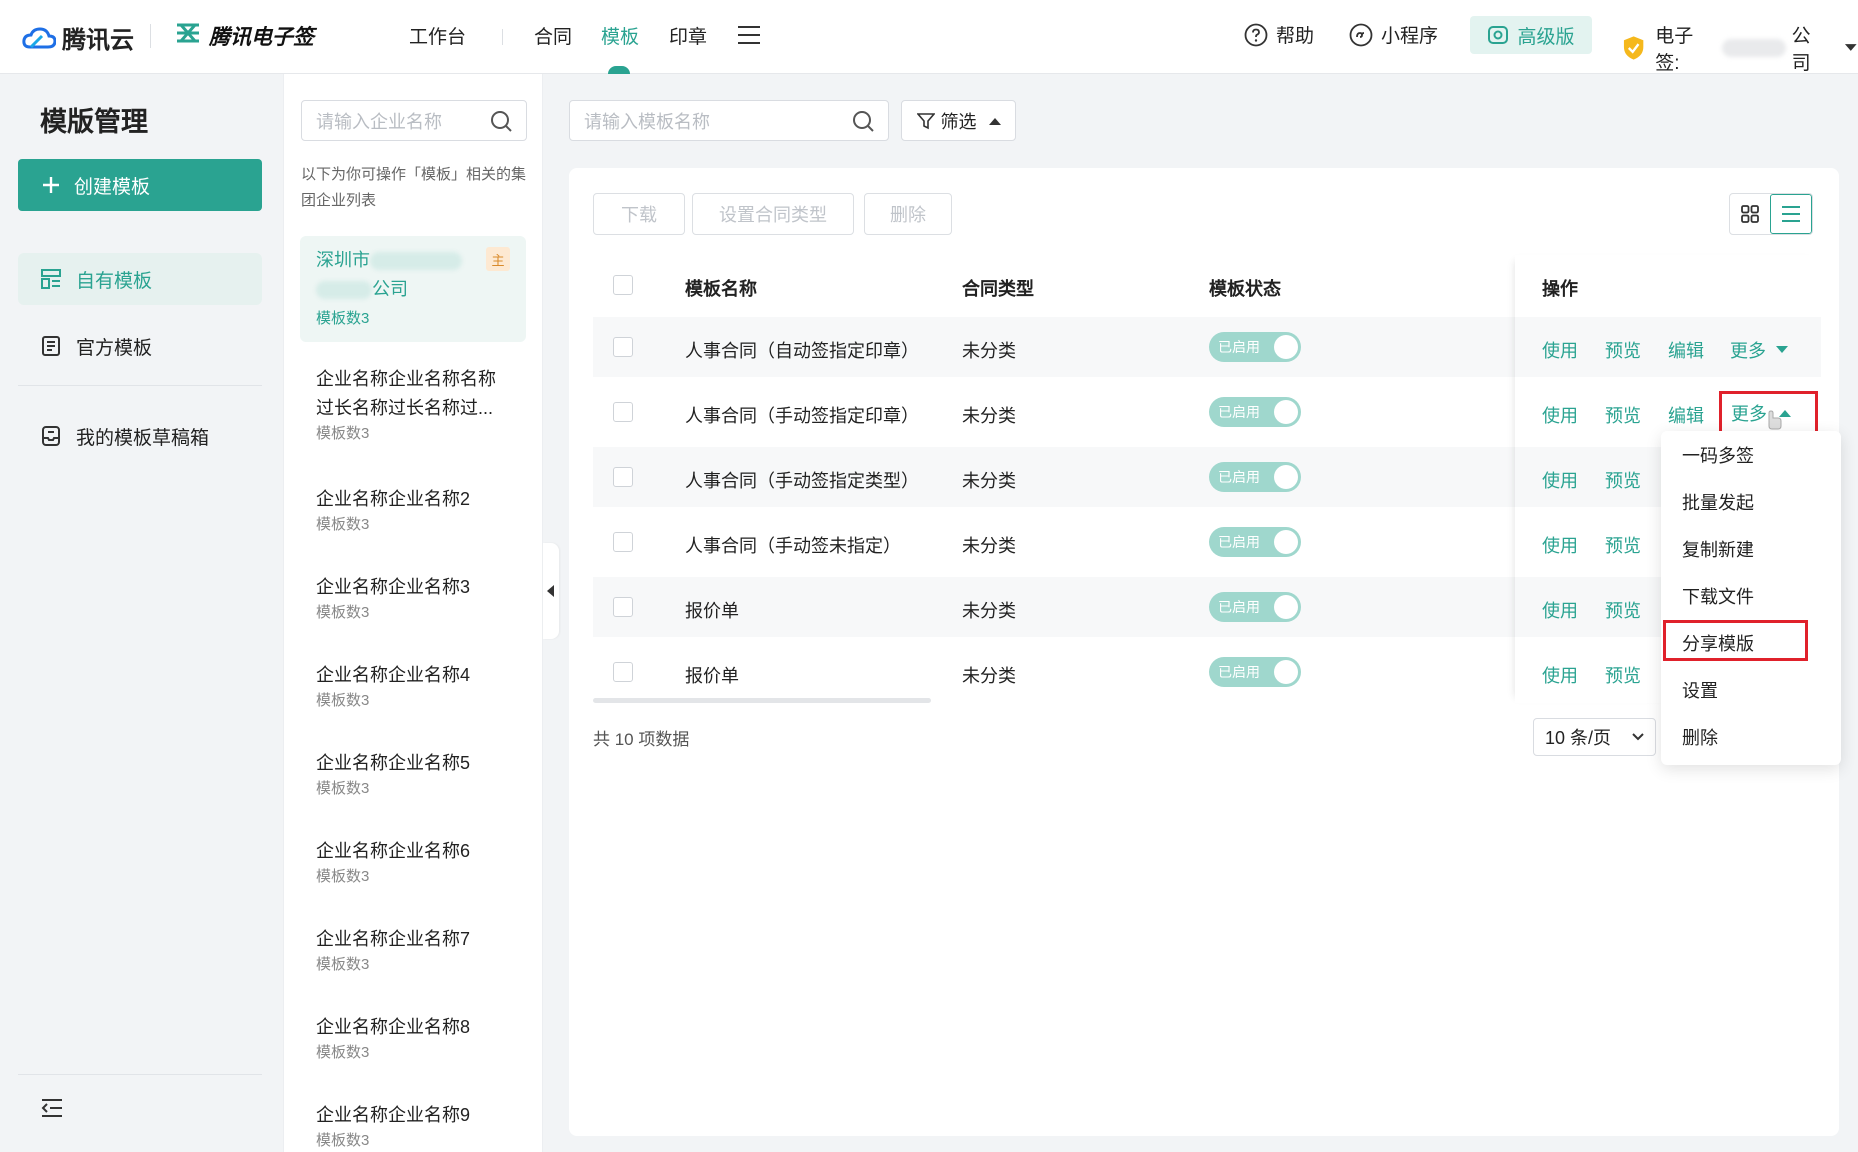 Image resolution: width=1858 pixels, height=1152 pixels. Describe the element at coordinates (1740, 48) in the screenshot. I see `account-switcher: 电子签: 公司` at that location.